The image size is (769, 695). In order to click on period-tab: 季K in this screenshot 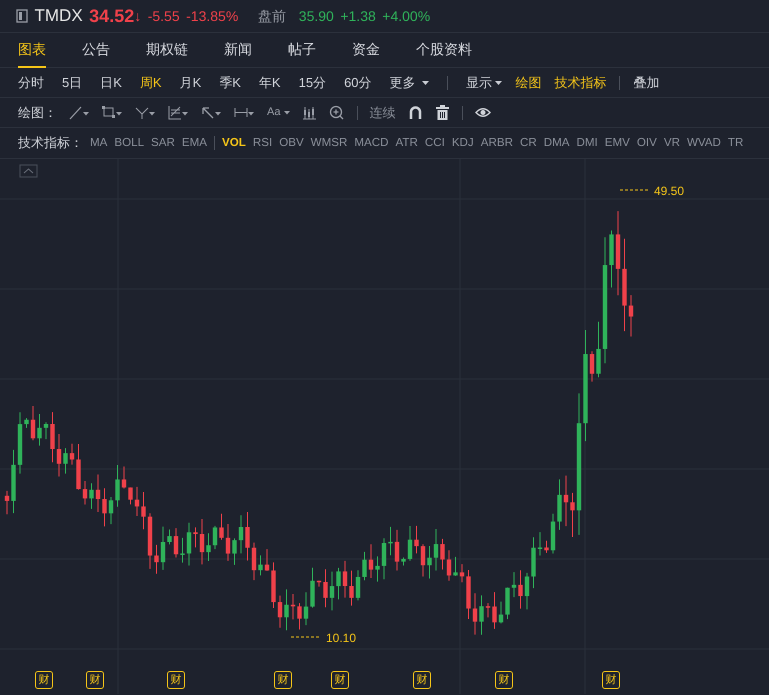, I will do `click(230, 82)`.